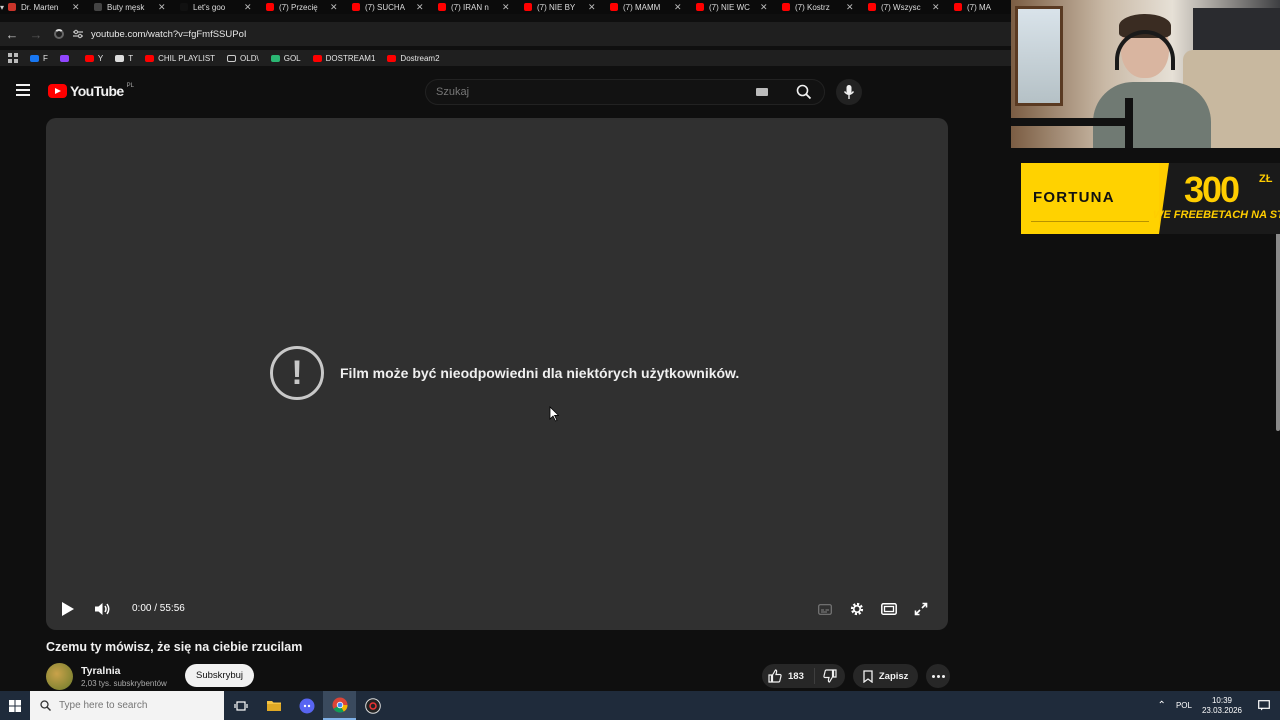 The height and width of the screenshot is (720, 1280). What do you see at coordinates (124, 58) in the screenshot?
I see `bookmark-item: T` at bounding box center [124, 58].